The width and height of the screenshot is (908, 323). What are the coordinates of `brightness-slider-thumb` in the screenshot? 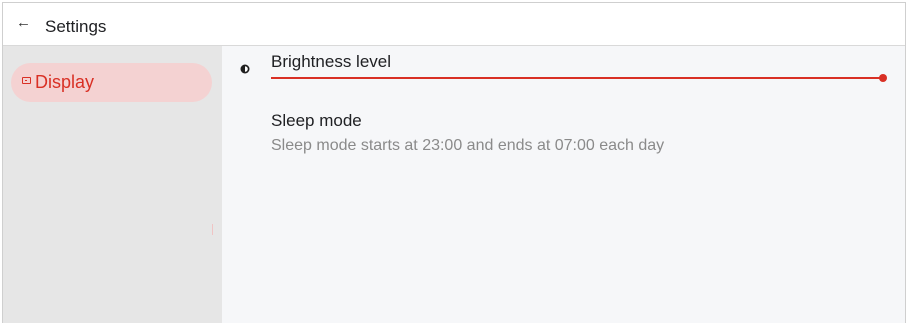 It's located at (883, 78).